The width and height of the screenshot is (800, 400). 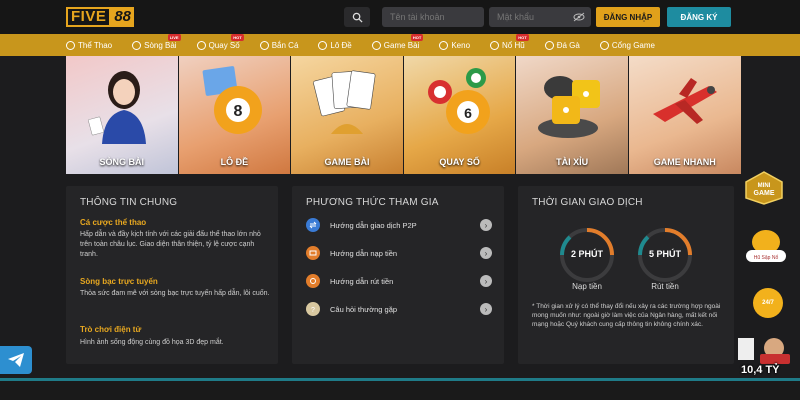 I want to click on jackpot-pot-icon: Hũ Sập Nổ, so click(x=766, y=246).